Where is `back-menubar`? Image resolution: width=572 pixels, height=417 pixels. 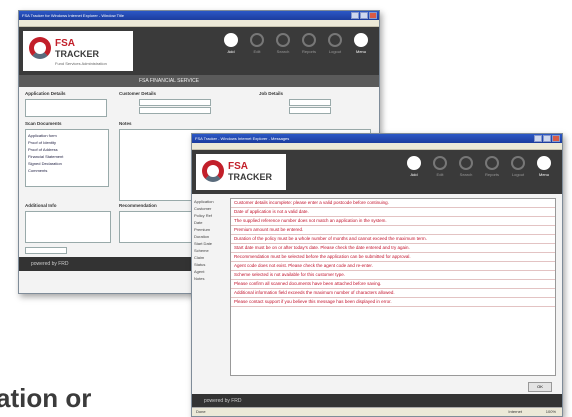
back-menubar is located at coordinates (199, 23).